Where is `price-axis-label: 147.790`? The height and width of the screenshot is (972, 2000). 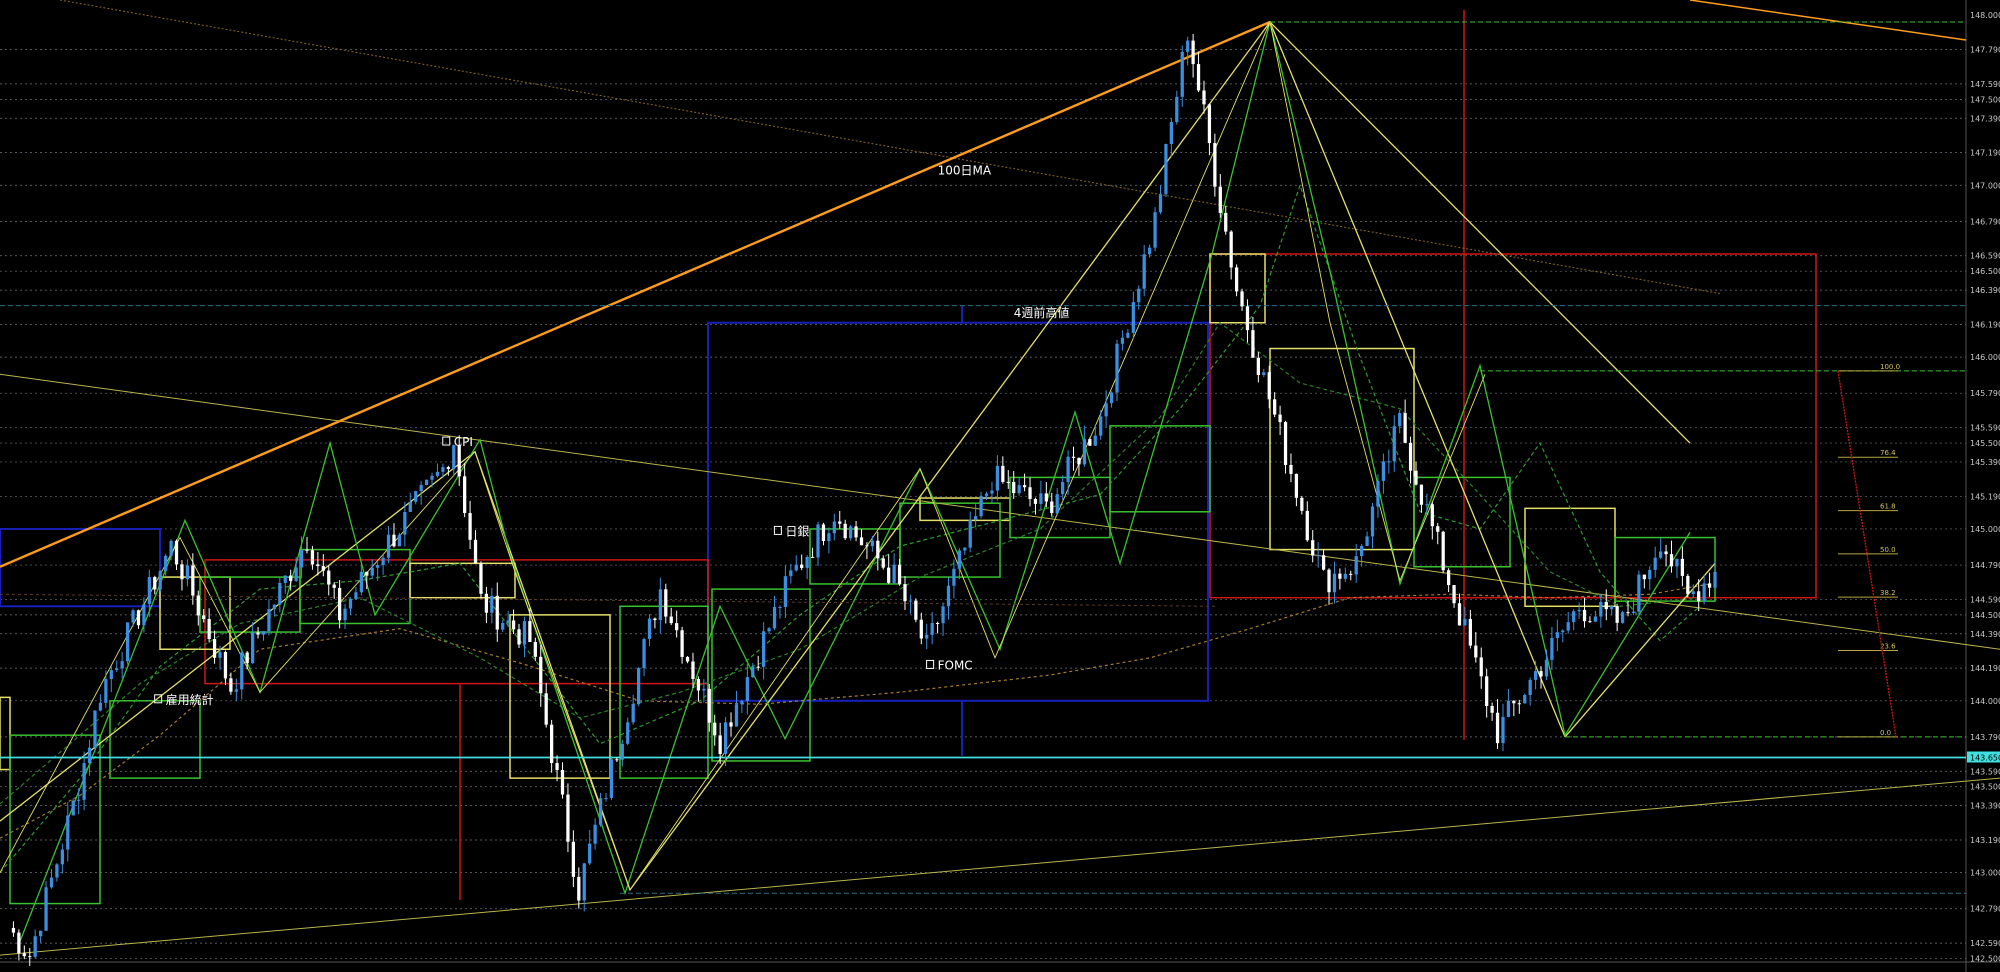
price-axis-label: 147.790 is located at coordinates (1985, 50).